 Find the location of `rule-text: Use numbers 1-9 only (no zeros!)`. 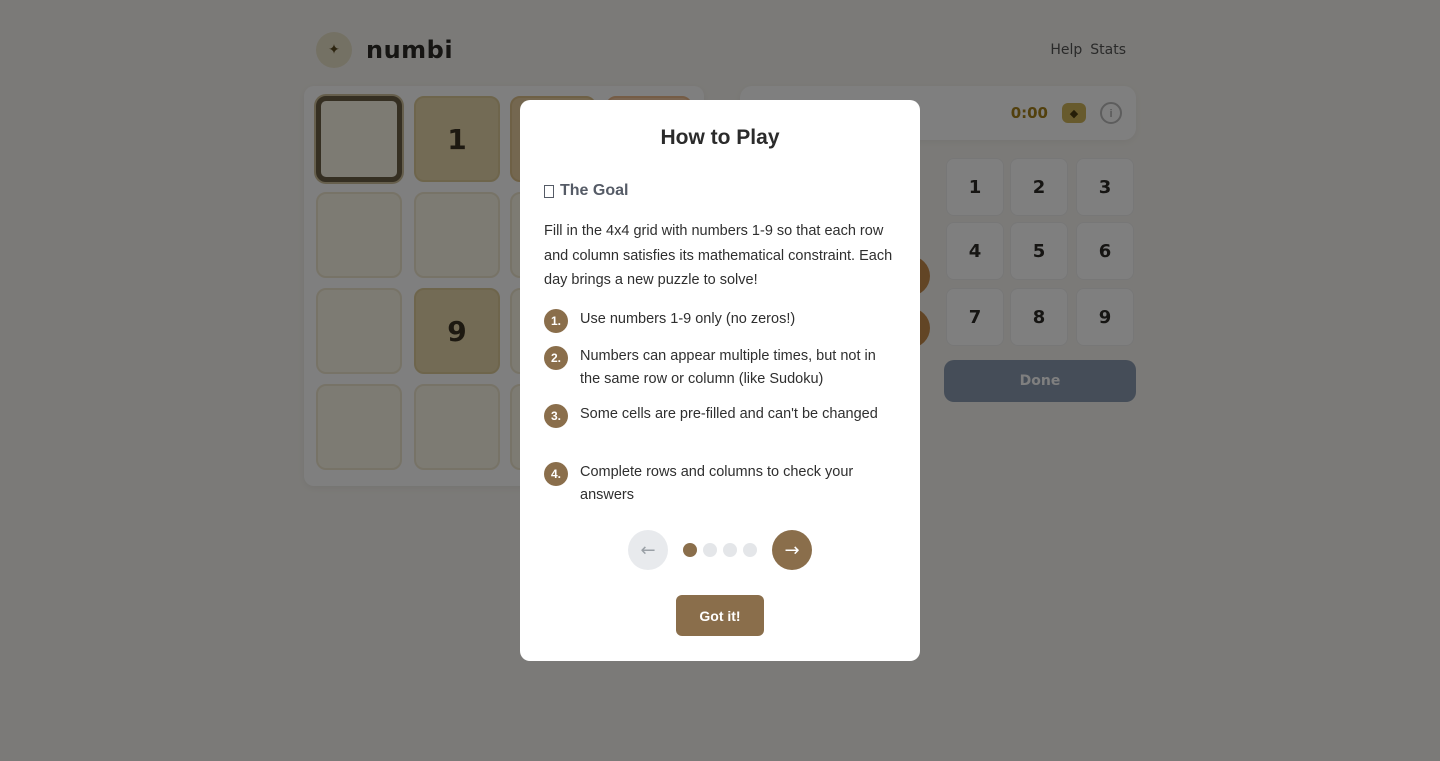

rule-text: Use numbers 1-9 only (no zeros!) is located at coordinates (688, 319).